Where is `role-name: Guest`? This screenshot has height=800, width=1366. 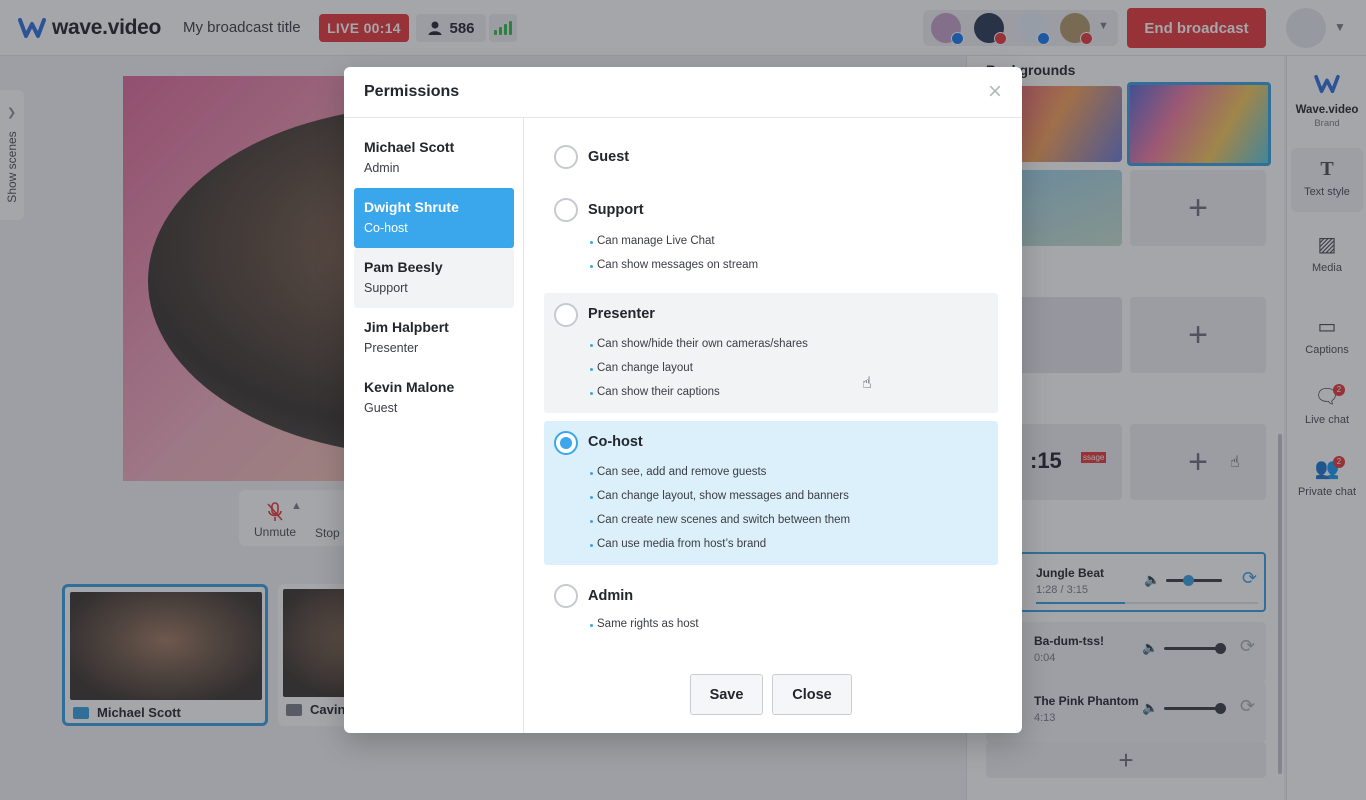
role-name: Guest is located at coordinates (609, 157).